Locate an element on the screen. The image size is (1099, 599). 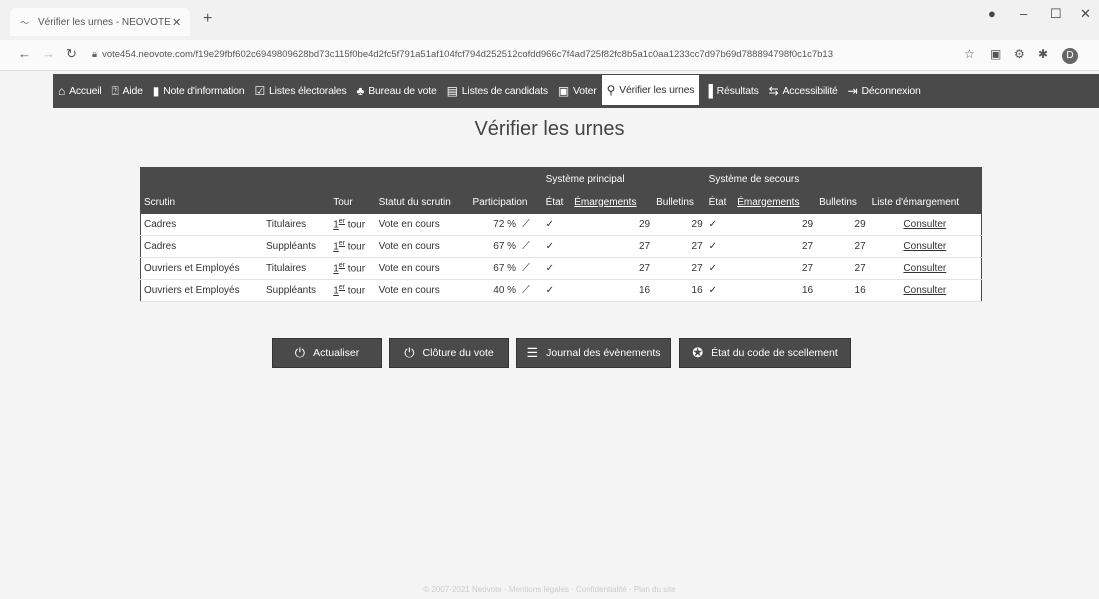
list-check-icon: ☑ is located at coordinates (260, 91).